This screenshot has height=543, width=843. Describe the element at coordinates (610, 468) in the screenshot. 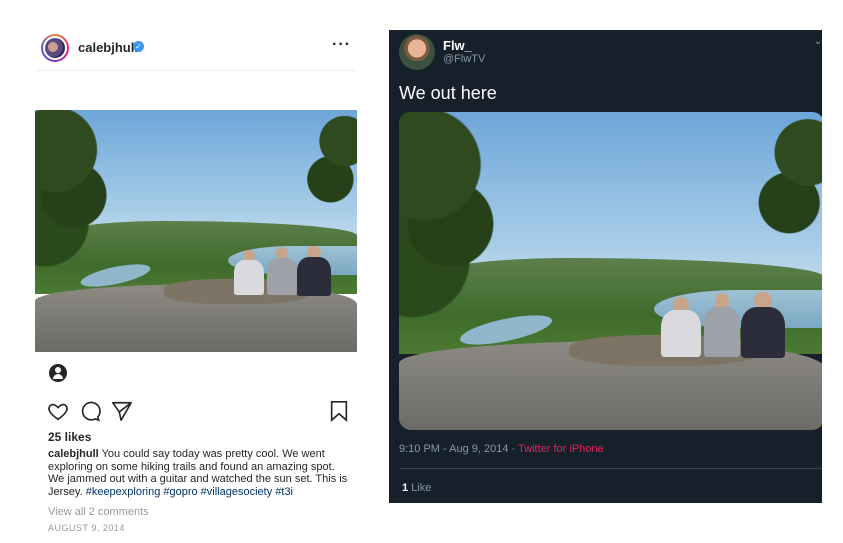

I see `divider` at that location.